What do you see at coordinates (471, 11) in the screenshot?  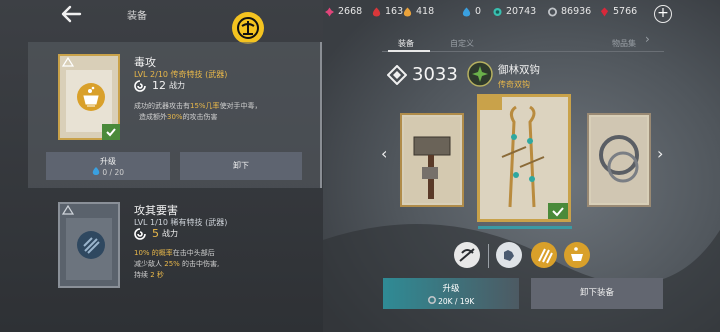 I see `resource-blue-flame: 0` at bounding box center [471, 11].